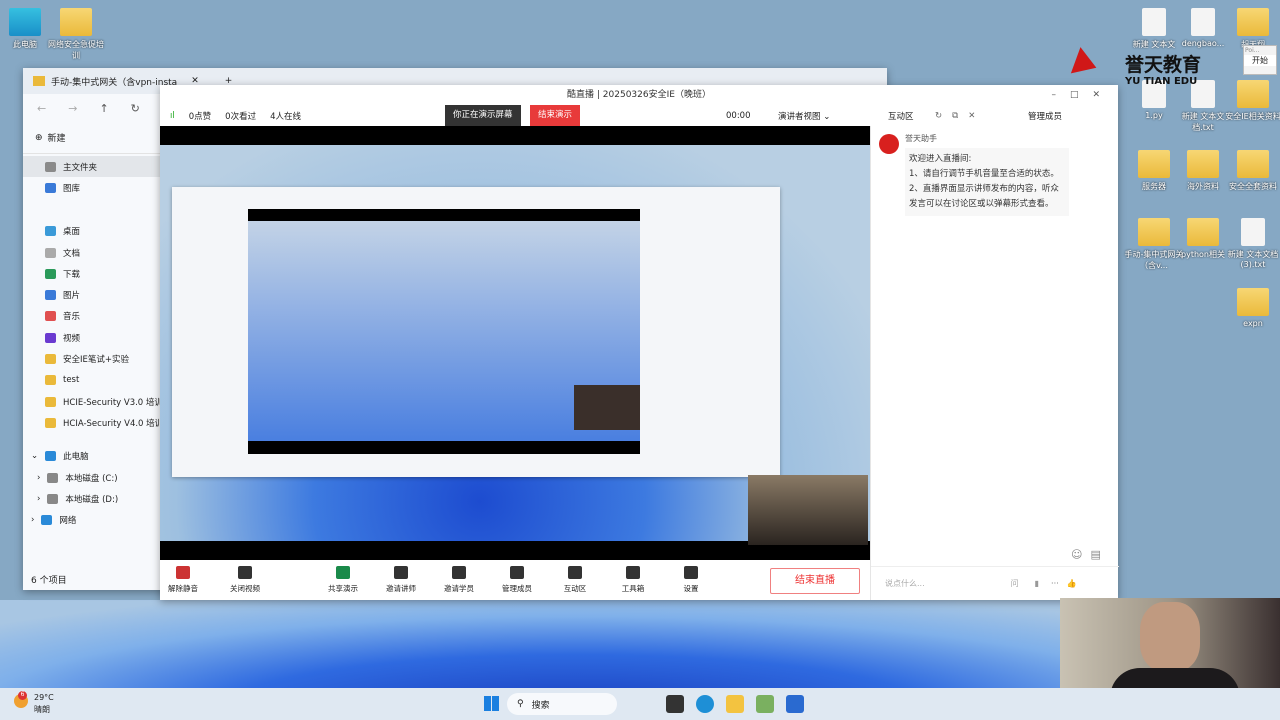 This screenshot has height=720, width=1280. Describe the element at coordinates (1072, 583) in the screenshot. I see `like-icon: 👍` at that location.